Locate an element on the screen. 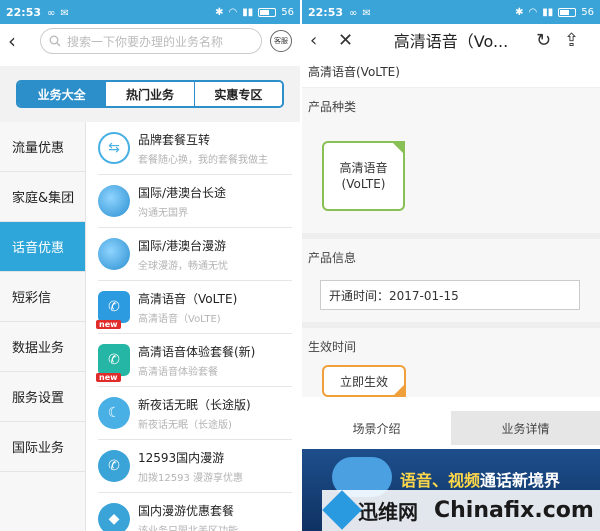  sidebar-item-voice-offers: 话音优惠 is located at coordinates (42, 247).